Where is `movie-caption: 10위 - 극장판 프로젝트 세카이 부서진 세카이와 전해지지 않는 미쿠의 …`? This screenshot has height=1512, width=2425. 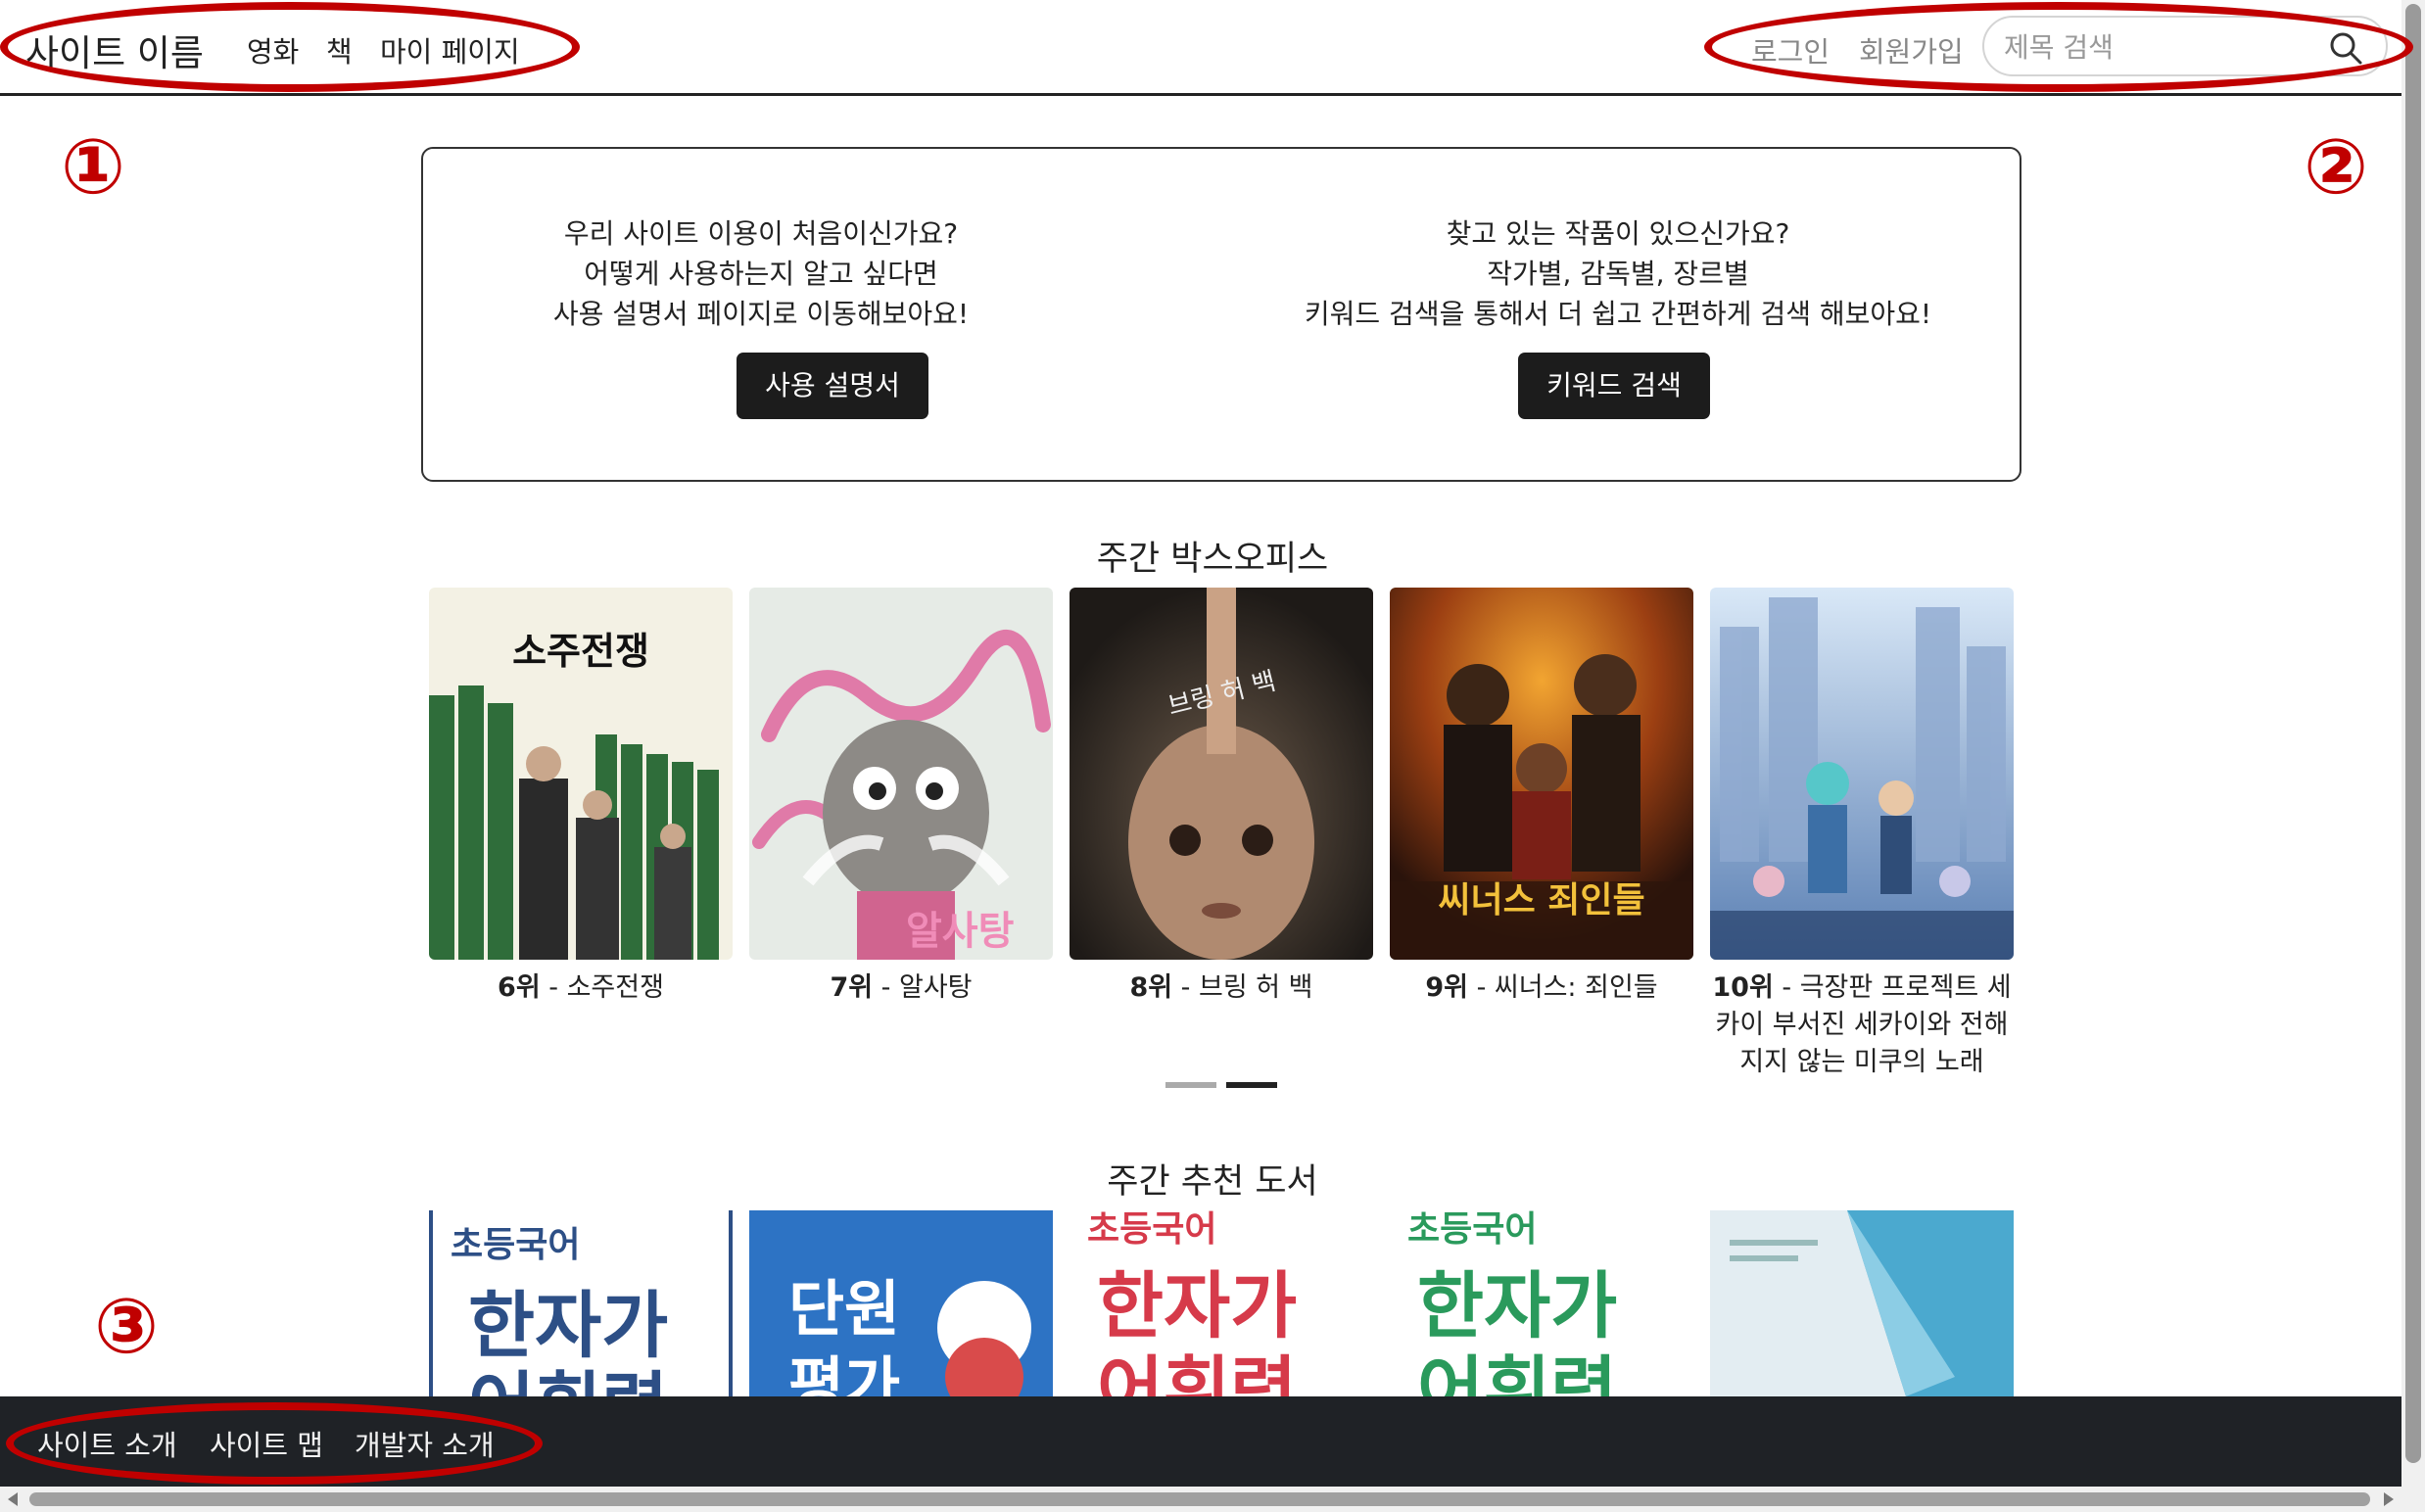 movie-caption: 10위 - 극장판 프로젝트 세카이 부서진 세카이와 전해지지 않는 미쿠의 … is located at coordinates (1862, 1024).